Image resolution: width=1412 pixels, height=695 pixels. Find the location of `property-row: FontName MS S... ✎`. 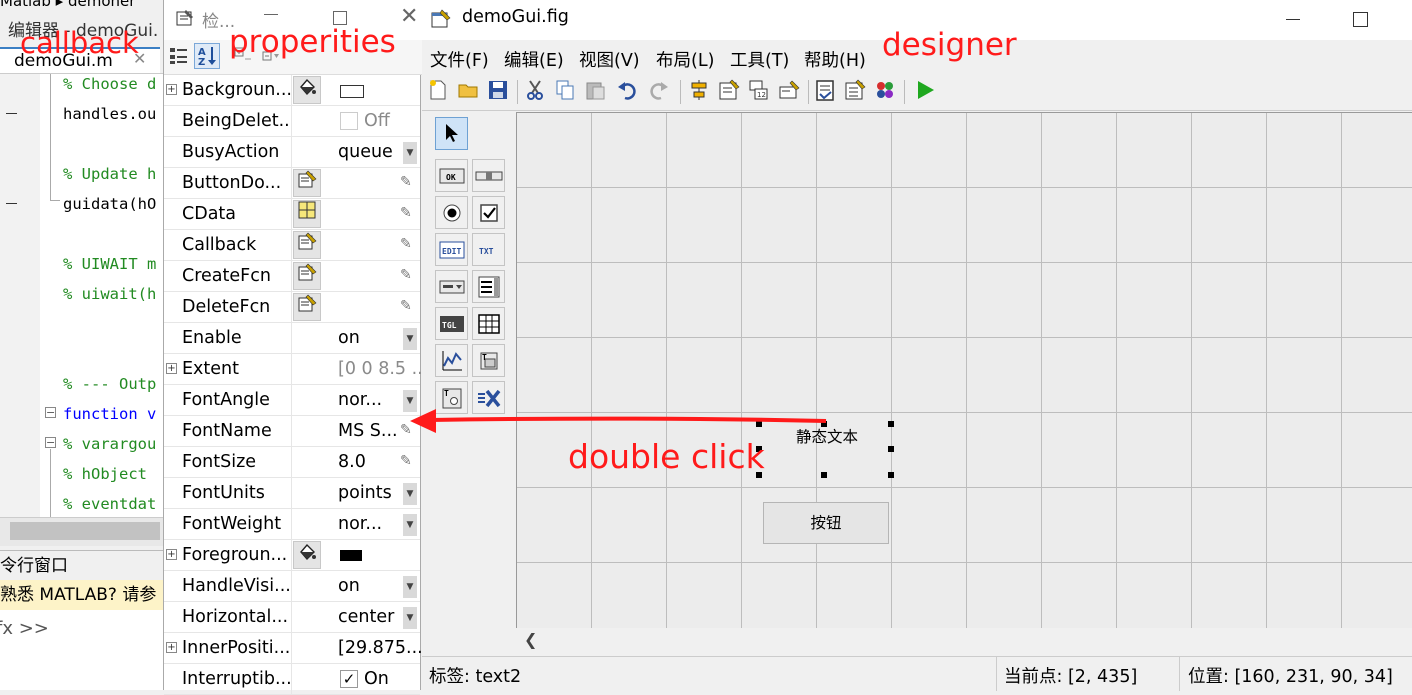

property-row: FontName MS S... ✎ is located at coordinates (292, 431).